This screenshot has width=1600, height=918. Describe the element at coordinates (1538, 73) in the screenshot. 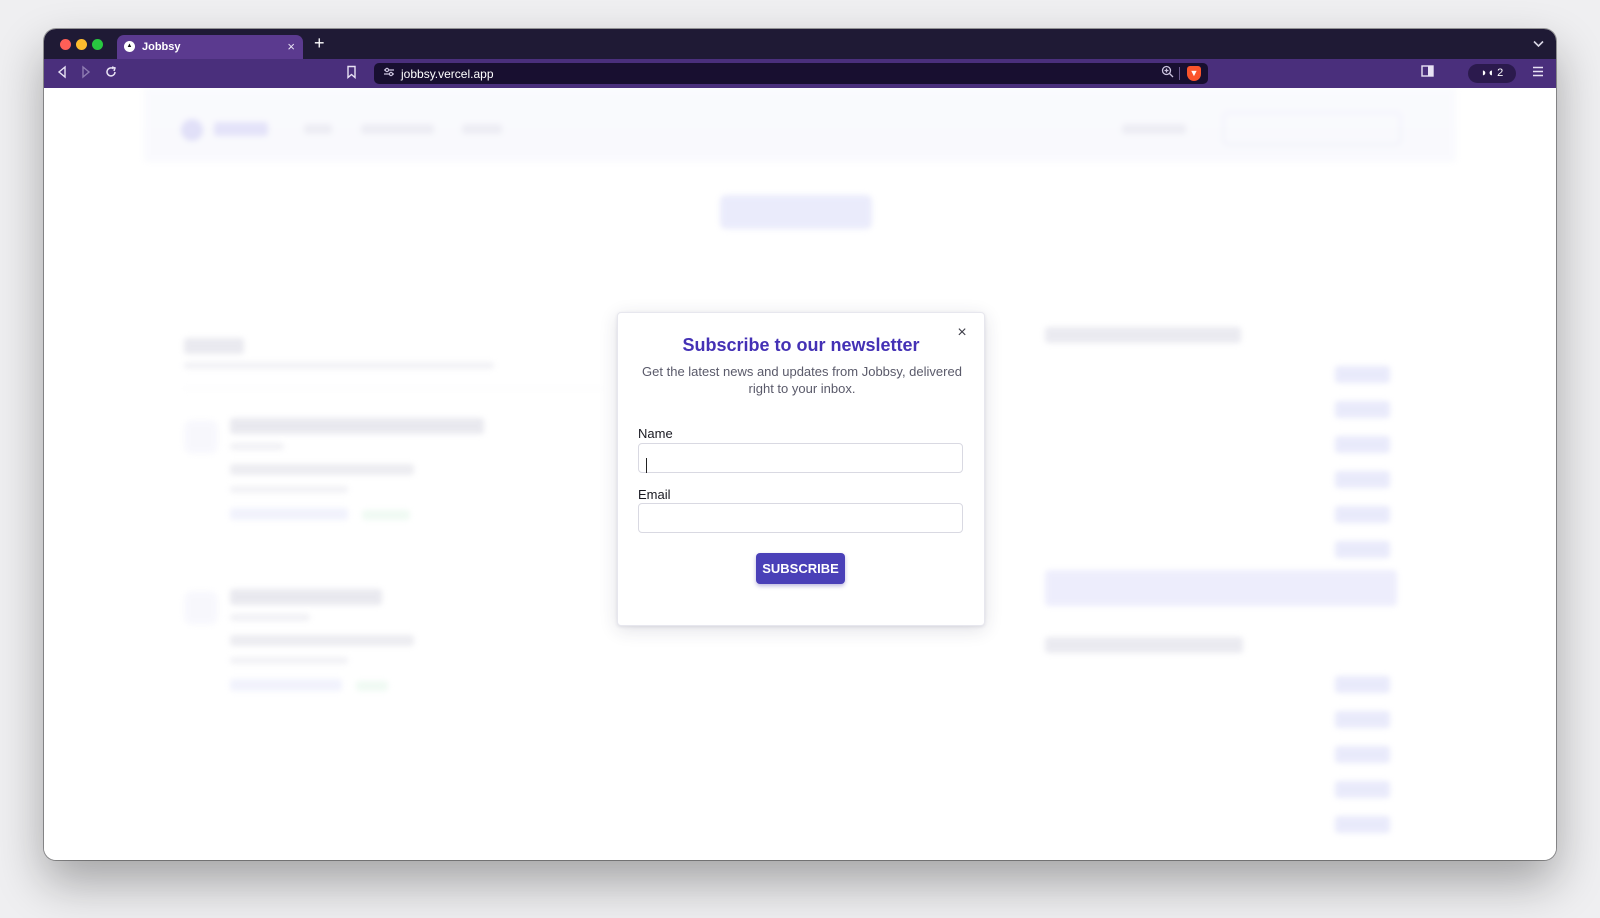

I see `menu-icon` at that location.